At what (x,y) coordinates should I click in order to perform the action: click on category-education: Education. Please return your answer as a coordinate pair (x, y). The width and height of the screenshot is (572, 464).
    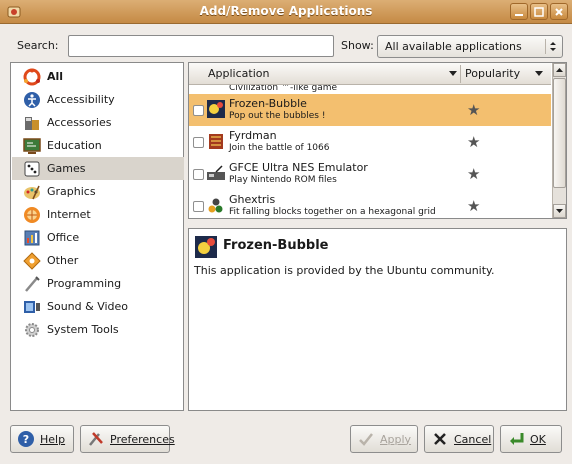
    Looking at the image, I should click on (98, 145).